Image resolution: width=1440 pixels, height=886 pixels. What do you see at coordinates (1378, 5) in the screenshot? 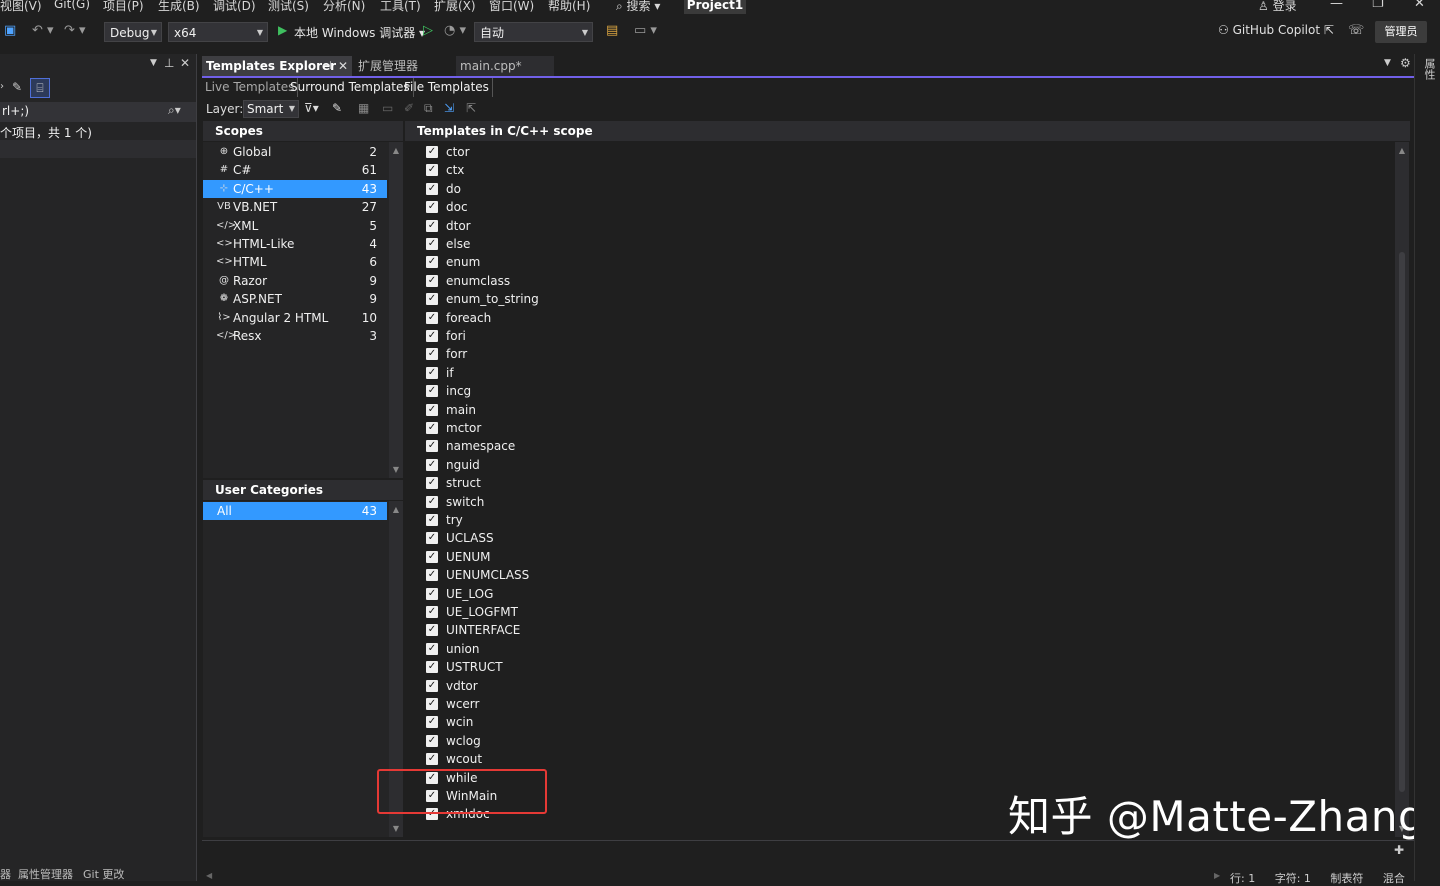
I see `restore-icon: ❐` at bounding box center [1378, 5].